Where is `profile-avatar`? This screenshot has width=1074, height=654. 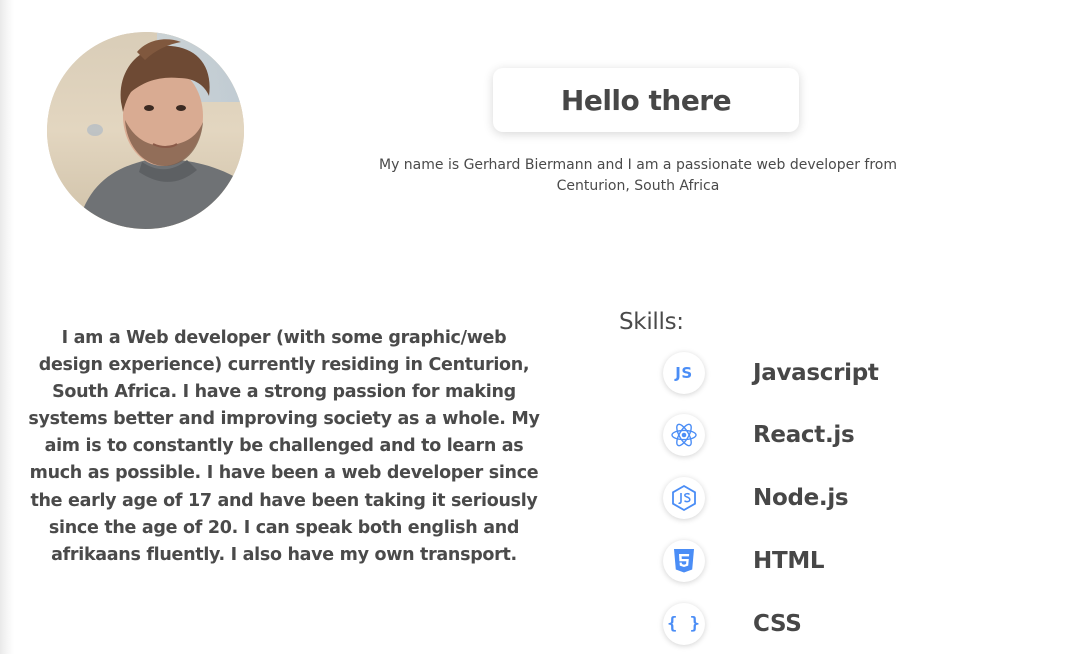 profile-avatar is located at coordinates (145, 130).